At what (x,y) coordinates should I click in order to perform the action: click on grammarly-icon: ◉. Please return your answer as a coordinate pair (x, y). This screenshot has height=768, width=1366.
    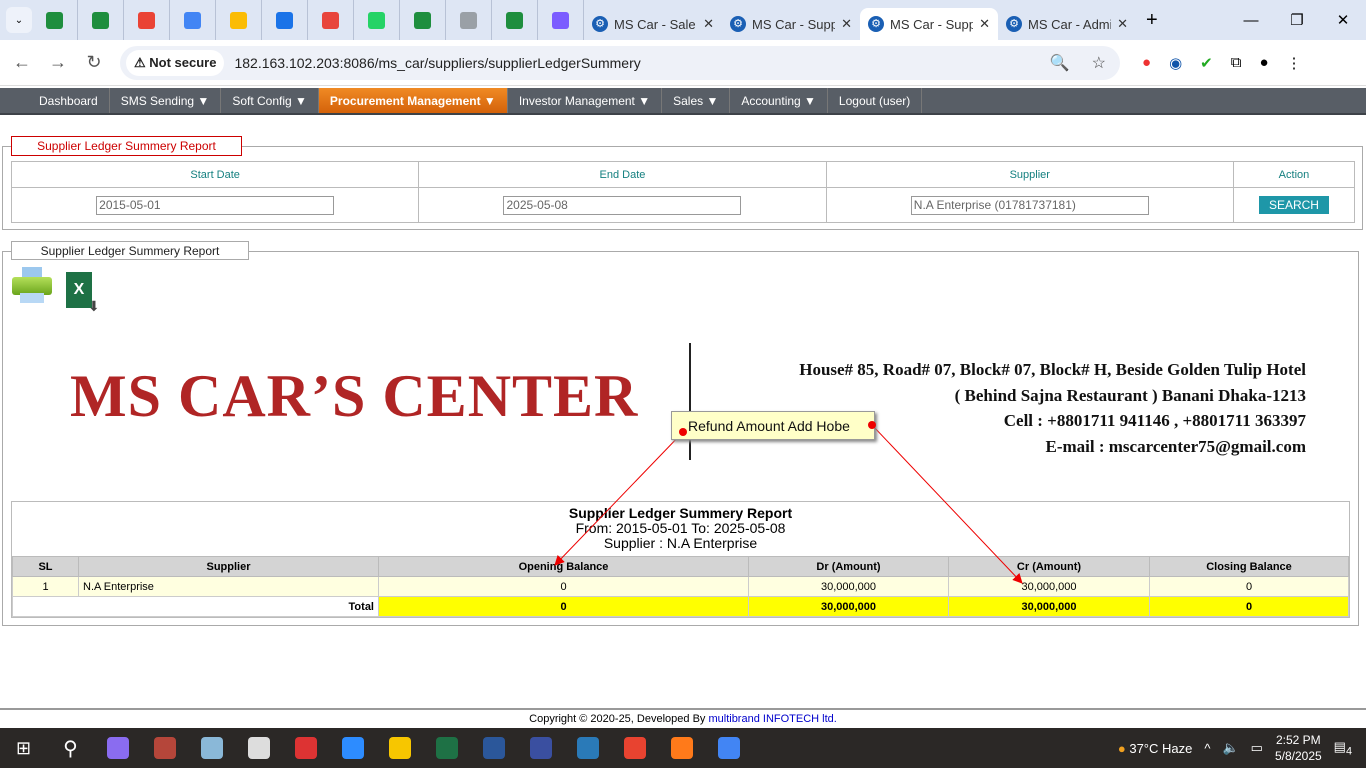
    Looking at the image, I should click on (1175, 63).